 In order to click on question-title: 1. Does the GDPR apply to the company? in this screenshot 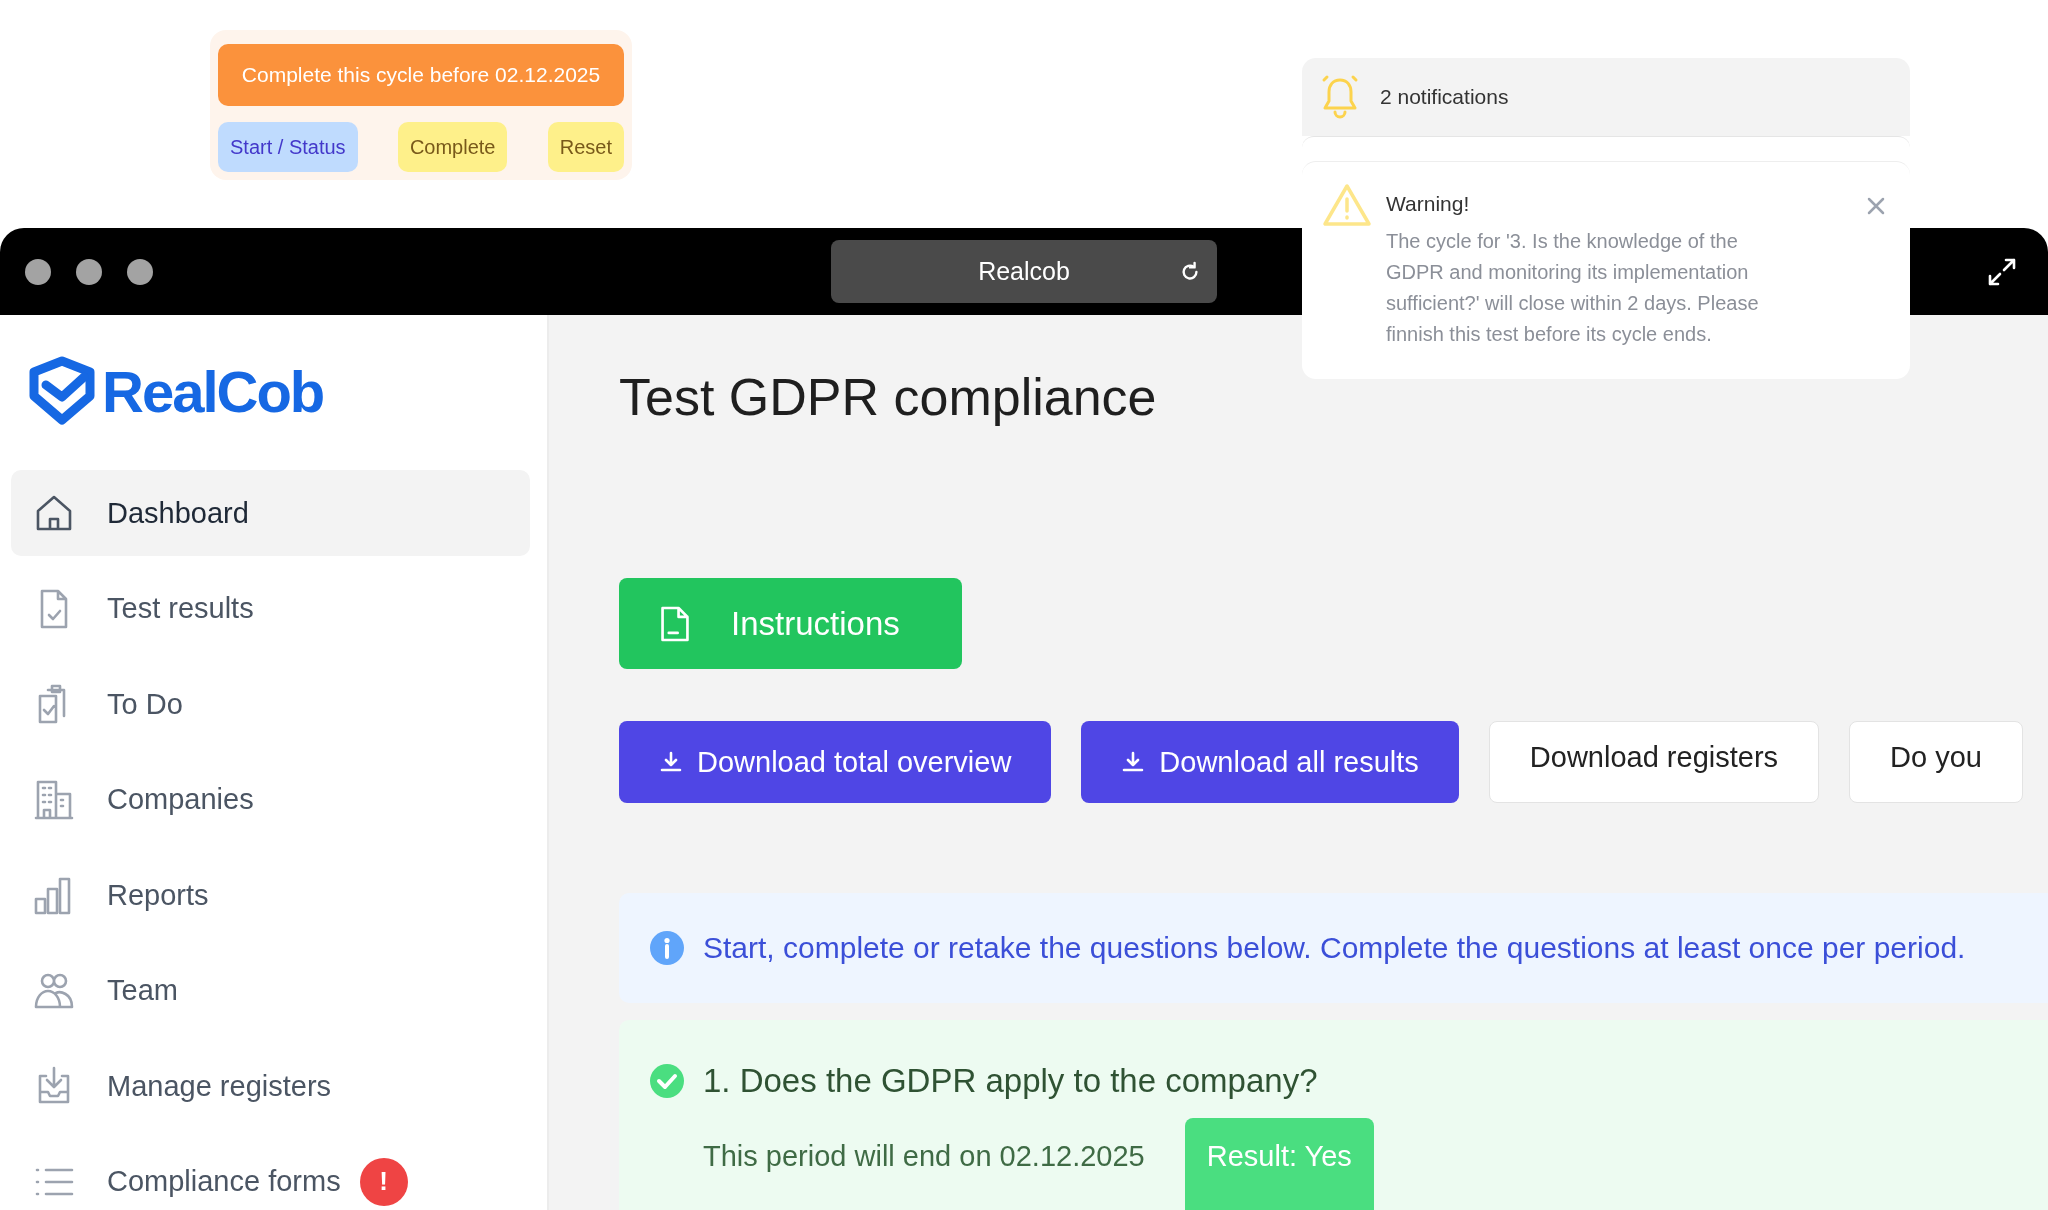, I will do `click(1010, 1081)`.